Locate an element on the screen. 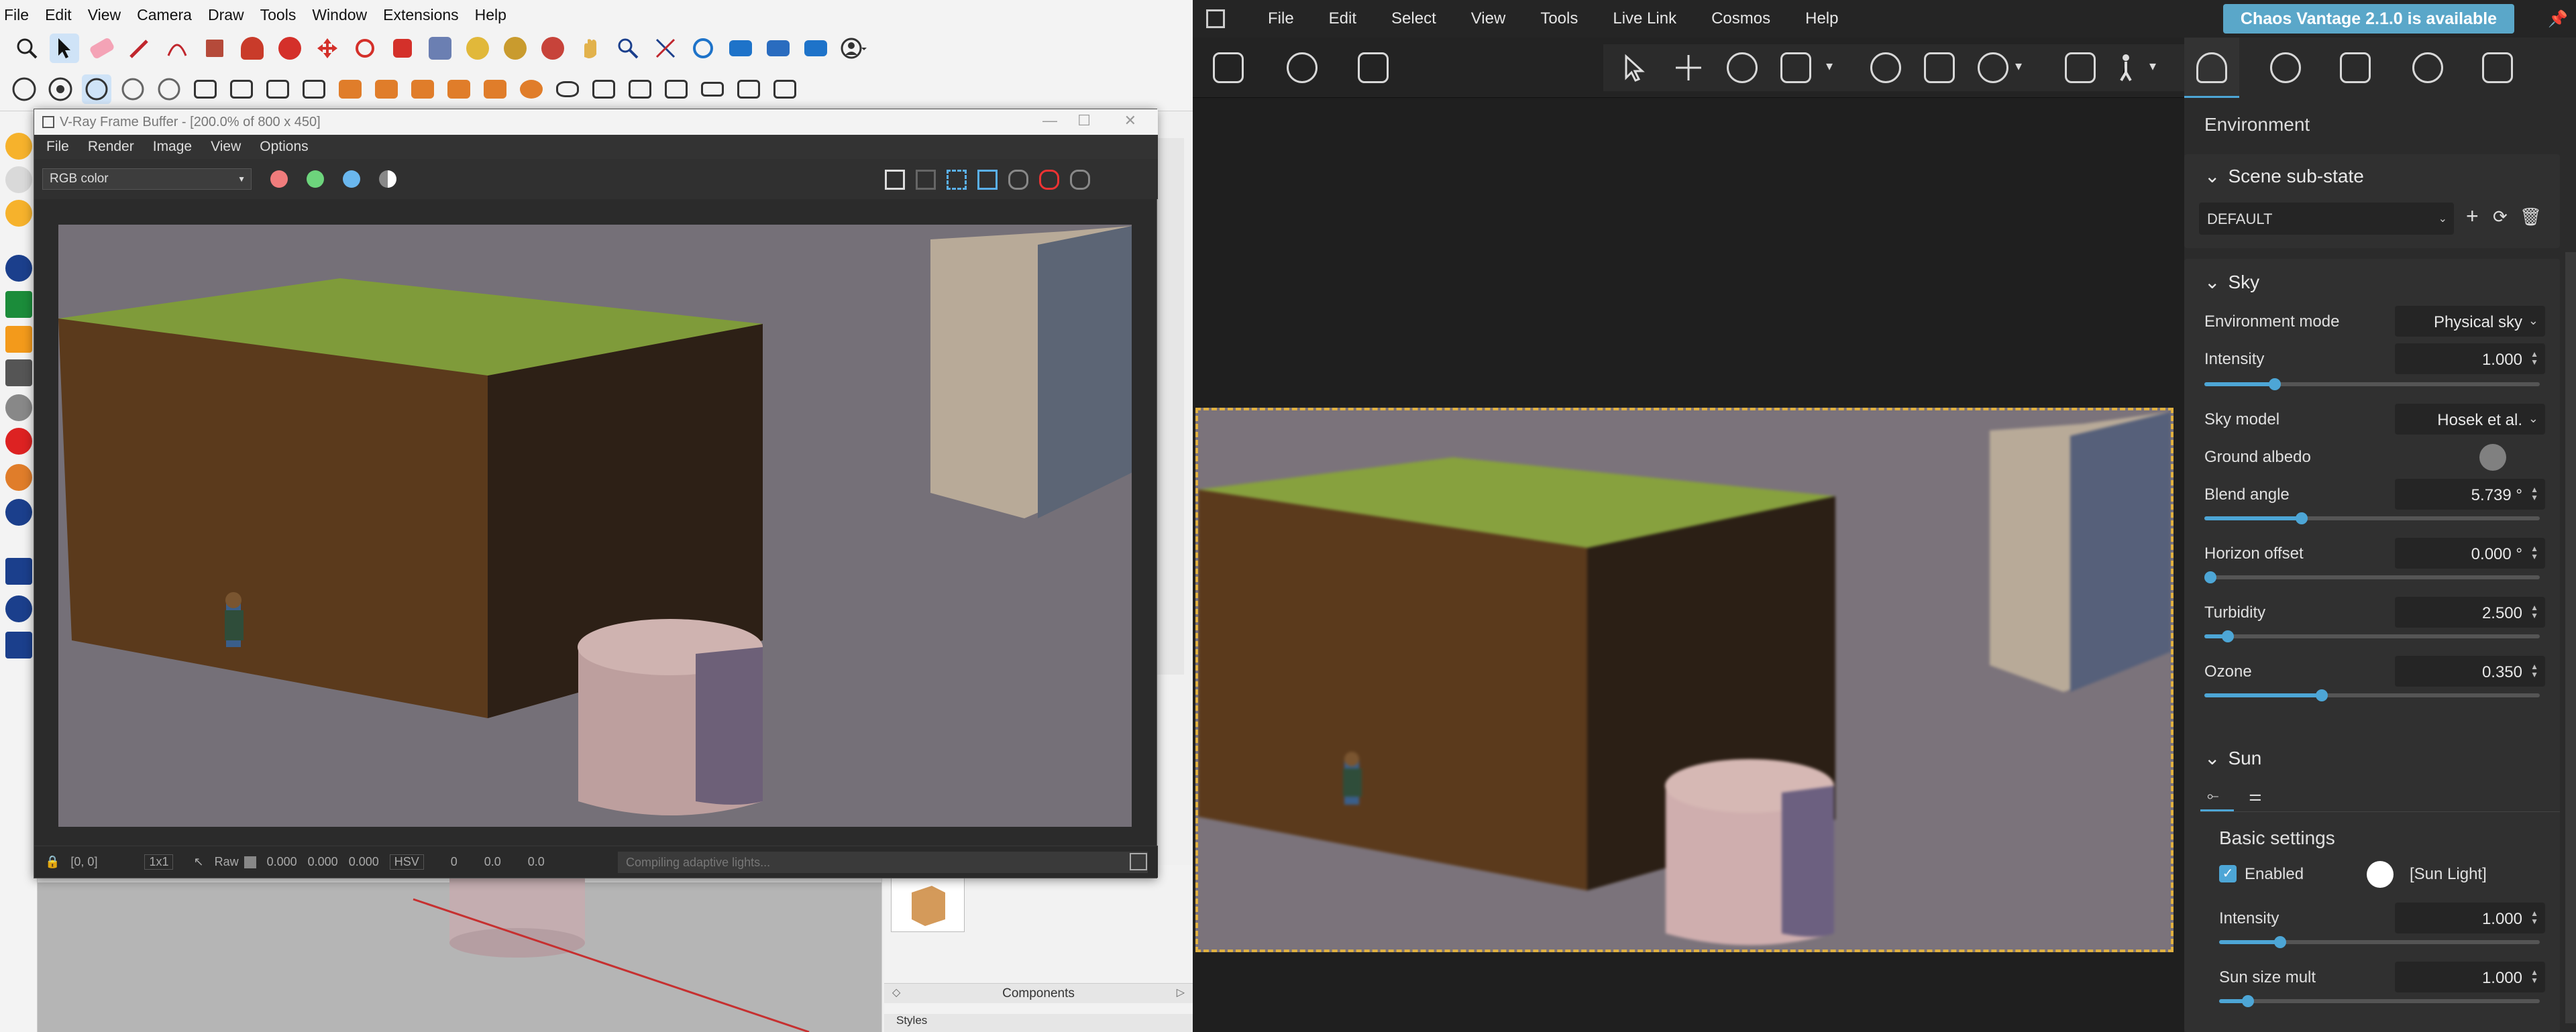 Image resolution: width=2576 pixels, height=1032 pixels. region-render-icon is located at coordinates (957, 180).